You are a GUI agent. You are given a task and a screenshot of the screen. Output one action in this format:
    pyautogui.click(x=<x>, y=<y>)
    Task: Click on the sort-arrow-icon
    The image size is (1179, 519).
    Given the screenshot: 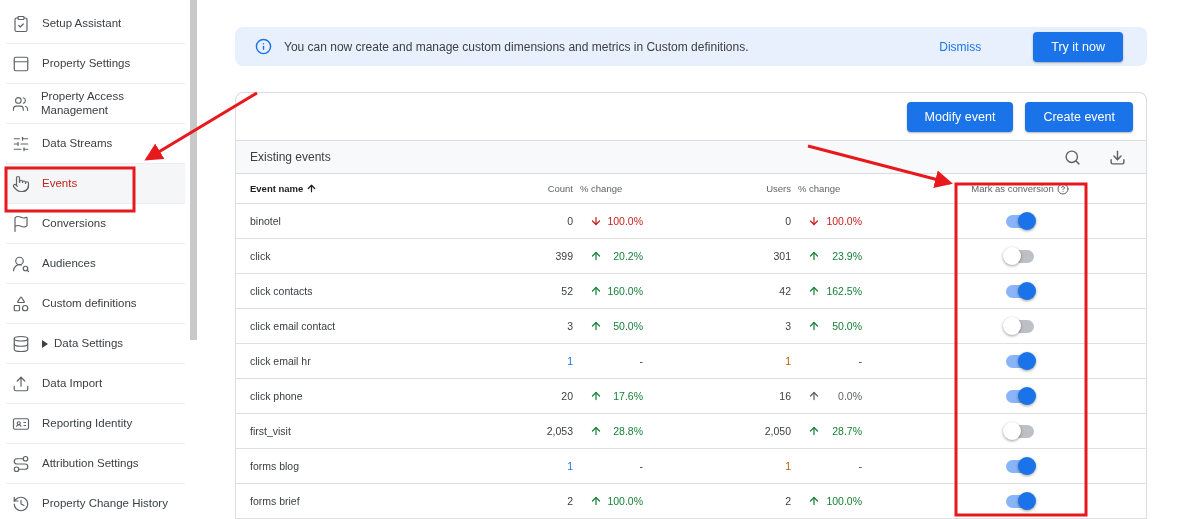 What is the action you would take?
    pyautogui.click(x=312, y=188)
    